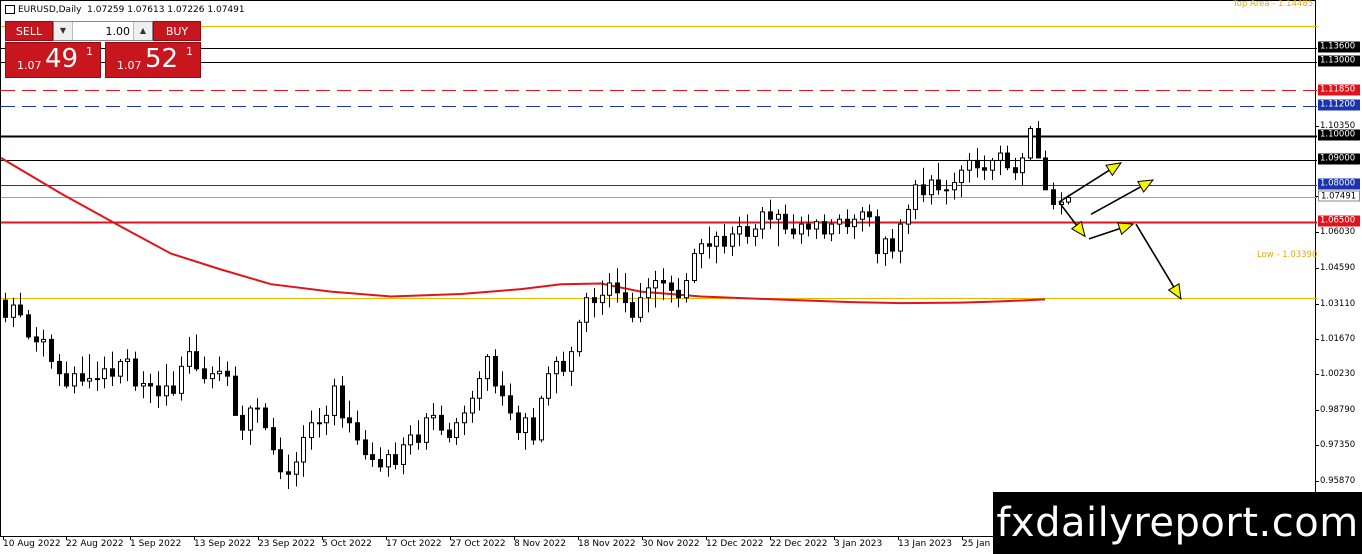 Image resolution: width=1362 pixels, height=554 pixels. Describe the element at coordinates (1339, 184) in the screenshot. I see `price-level-tag: 1.08000` at that location.